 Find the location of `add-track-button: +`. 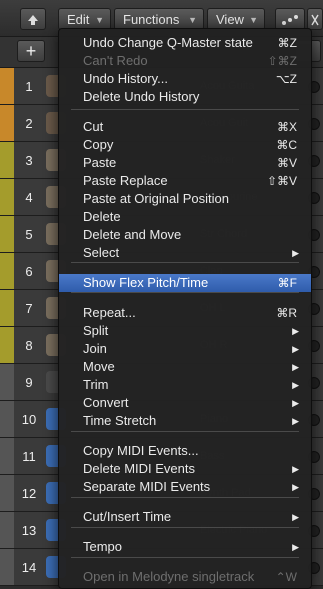

add-track-button: + is located at coordinates (31, 51).